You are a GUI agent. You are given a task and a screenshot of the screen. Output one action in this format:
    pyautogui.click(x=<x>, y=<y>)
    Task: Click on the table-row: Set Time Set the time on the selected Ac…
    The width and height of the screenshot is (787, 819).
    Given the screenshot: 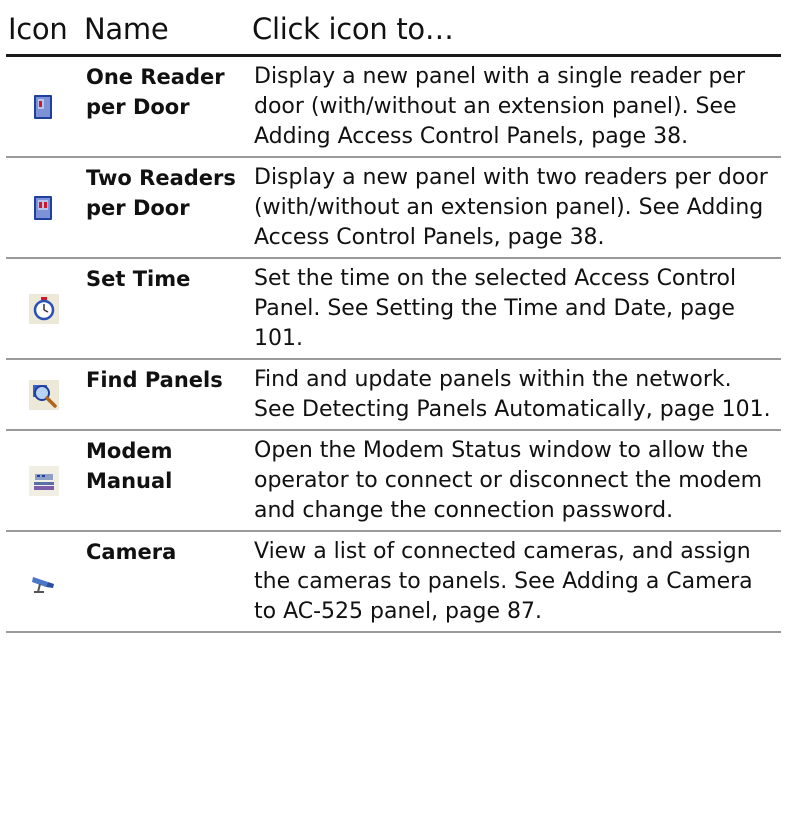 What is the action you would take?
    pyautogui.click(x=393, y=309)
    